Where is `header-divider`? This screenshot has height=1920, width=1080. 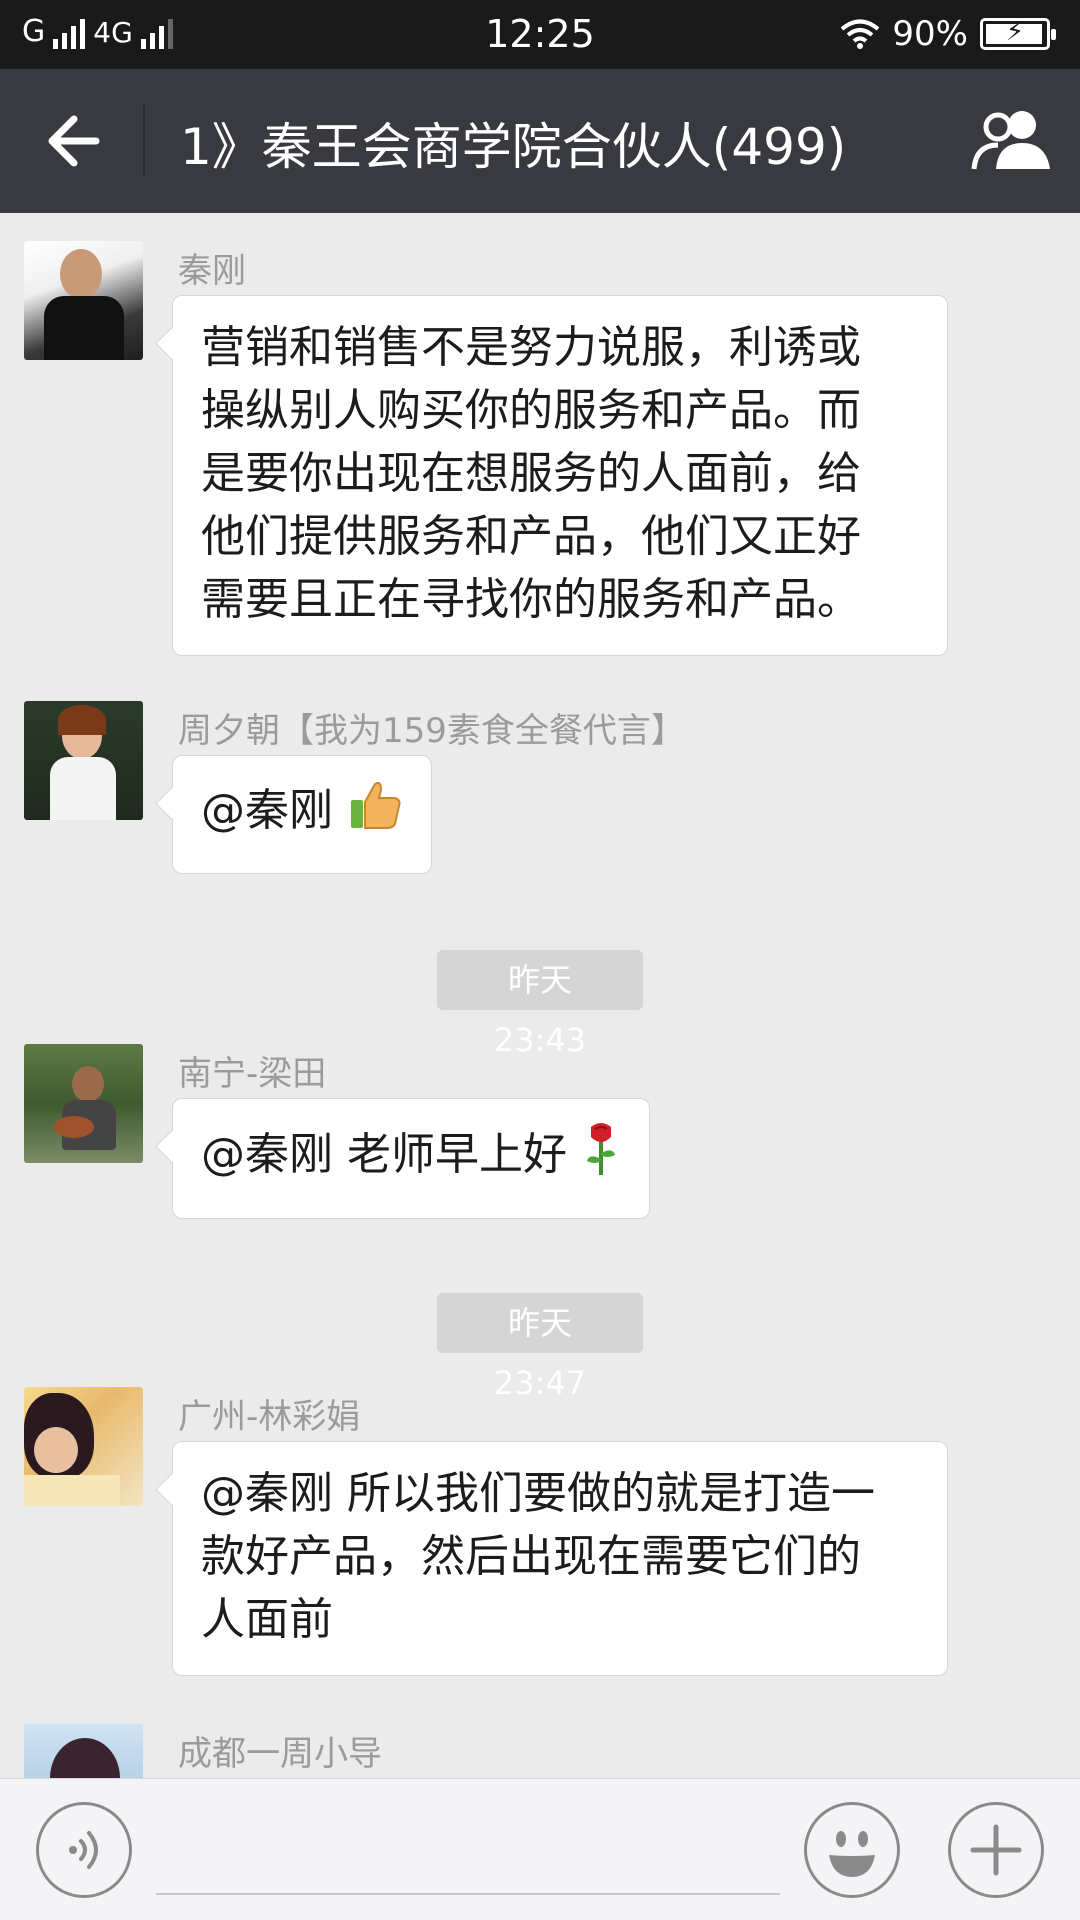
header-divider is located at coordinates (144, 141).